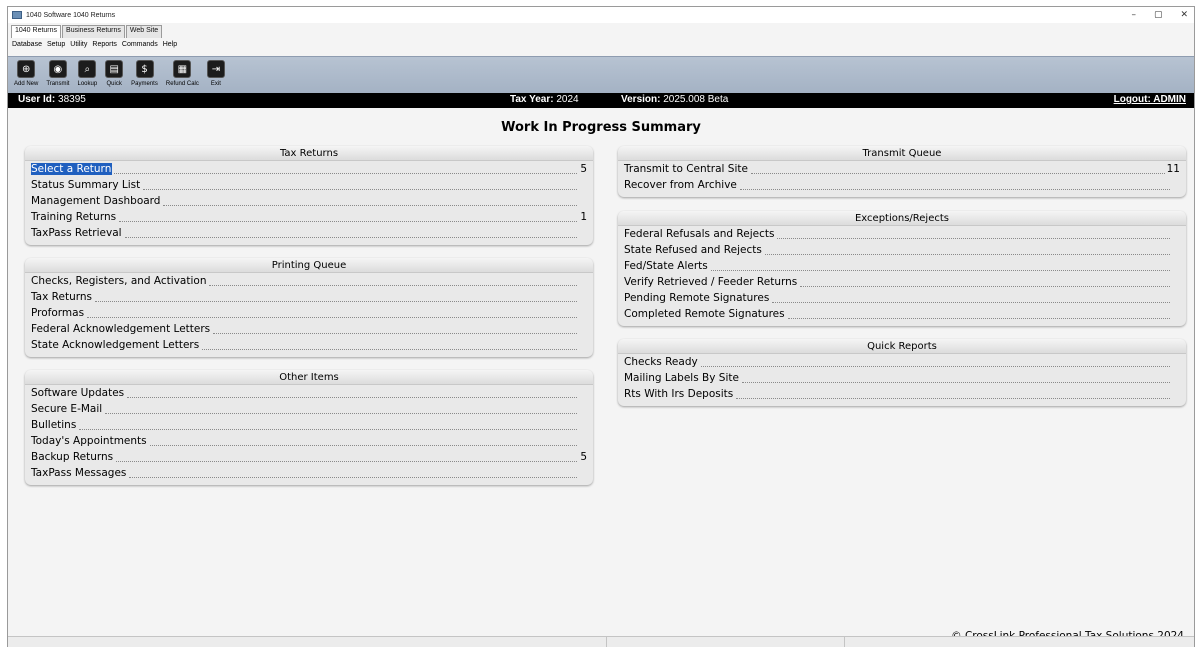 This screenshot has width=1201, height=647. I want to click on tab-web-site: Web Site, so click(144, 31).